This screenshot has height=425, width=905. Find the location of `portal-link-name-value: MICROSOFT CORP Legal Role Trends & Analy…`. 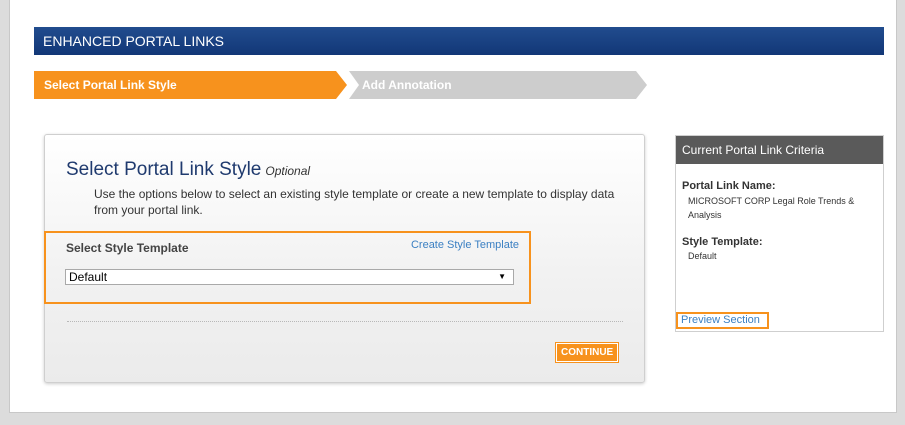

portal-link-name-value: MICROSOFT CORP Legal Role Trends & Analy… is located at coordinates (771, 208).